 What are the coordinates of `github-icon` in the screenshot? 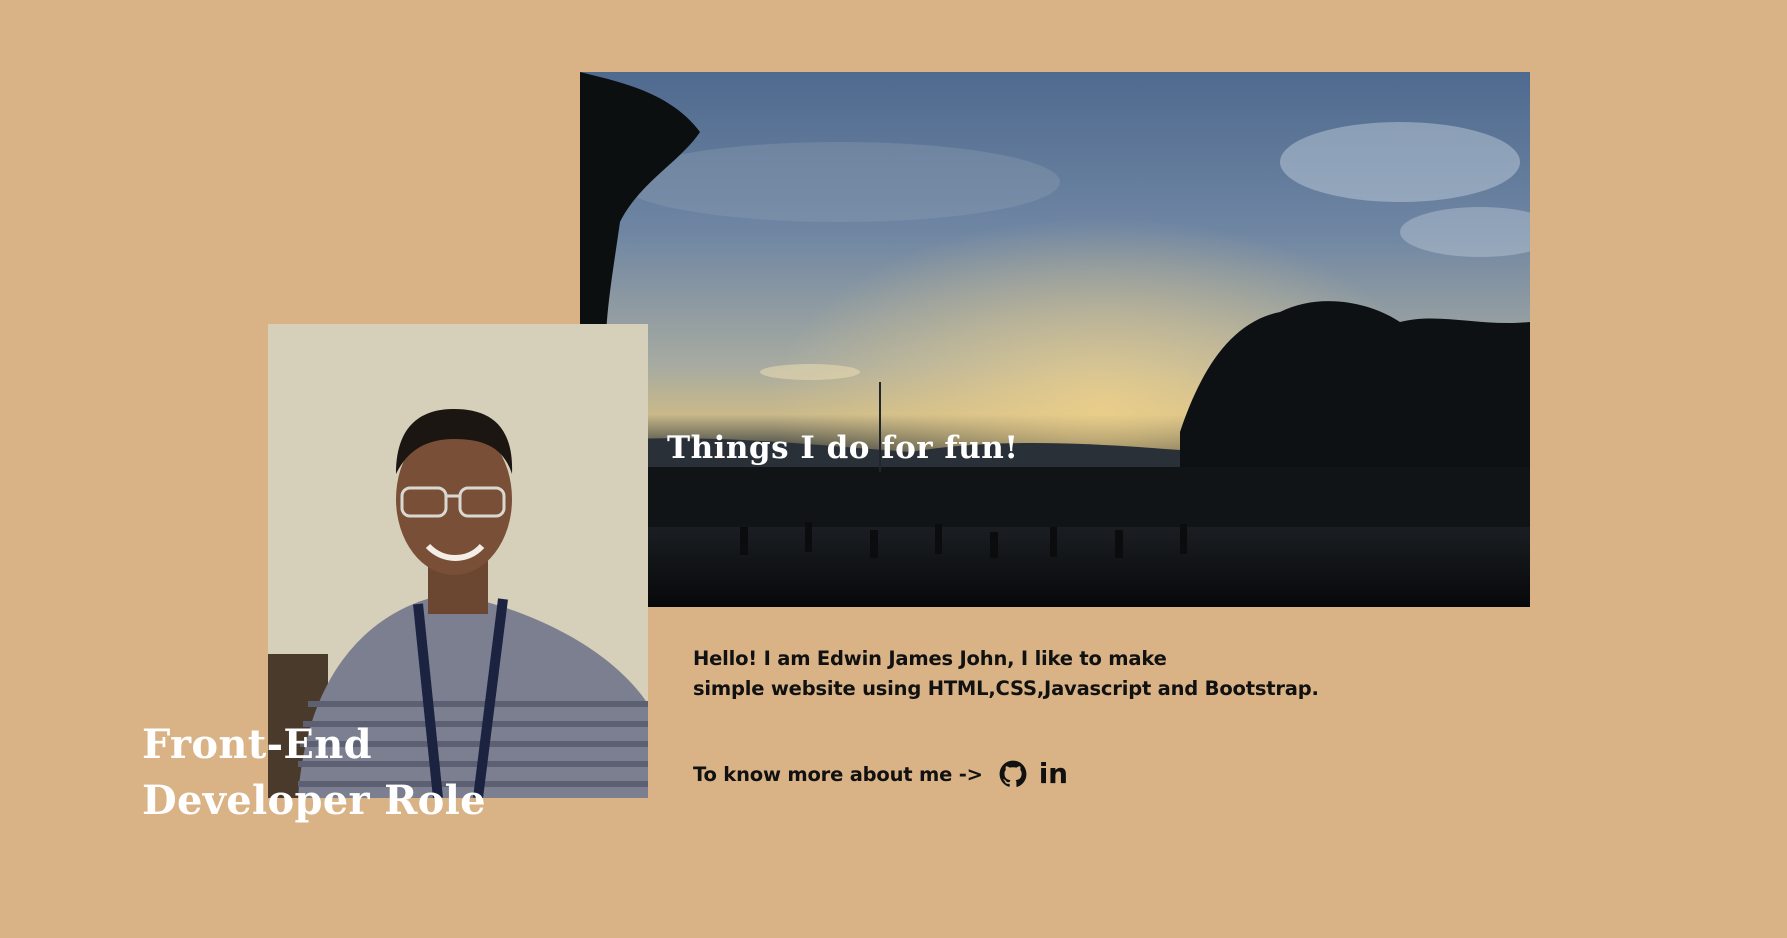 It's located at (1013, 773).